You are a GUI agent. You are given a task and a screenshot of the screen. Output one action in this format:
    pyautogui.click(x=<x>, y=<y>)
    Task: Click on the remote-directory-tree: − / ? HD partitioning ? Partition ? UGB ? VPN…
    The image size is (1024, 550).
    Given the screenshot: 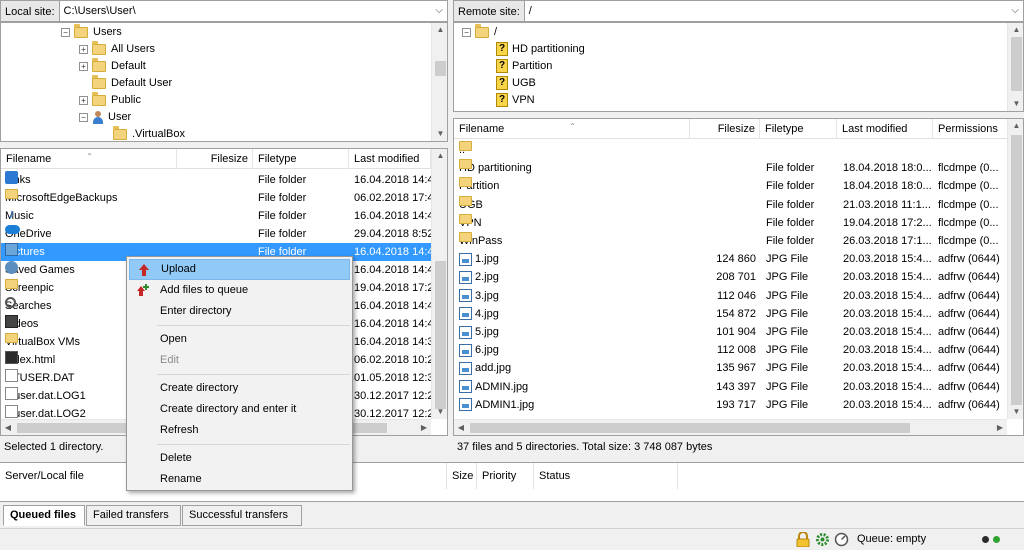 What is the action you would take?
    pyautogui.click(x=738, y=67)
    